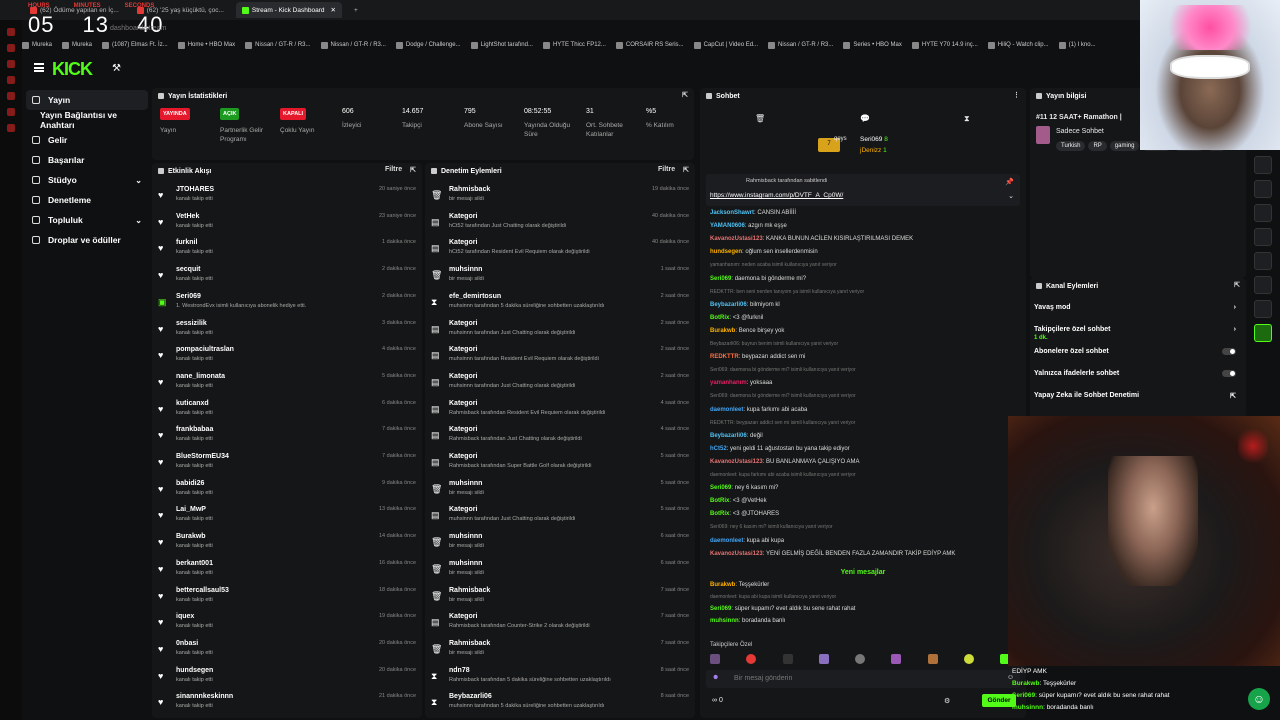  I want to click on nav-item-stream: Yayın, so click(87, 100).